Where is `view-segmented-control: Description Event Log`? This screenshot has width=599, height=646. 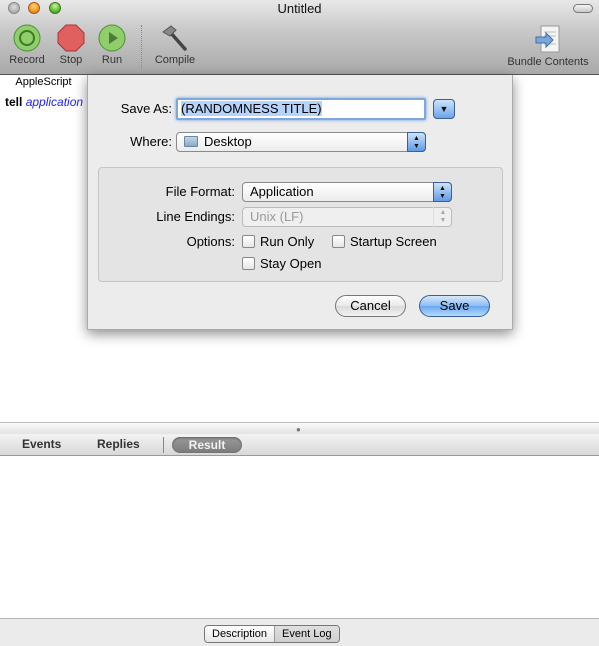 view-segmented-control: Description Event Log is located at coordinates (272, 634).